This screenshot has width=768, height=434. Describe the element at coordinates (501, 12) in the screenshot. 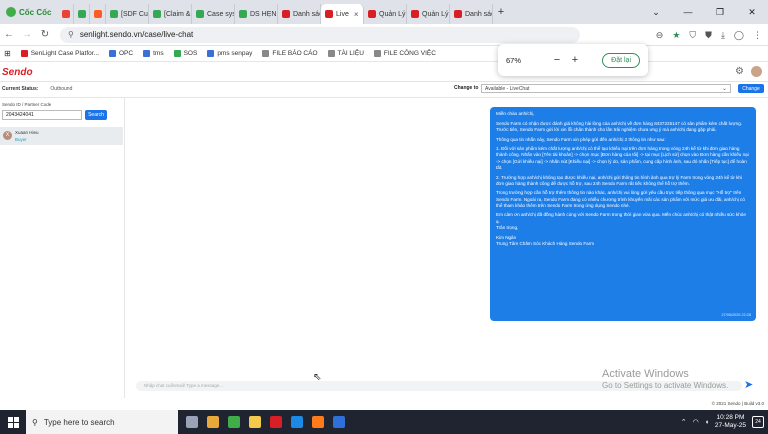

I see `new-tab-button: +` at that location.